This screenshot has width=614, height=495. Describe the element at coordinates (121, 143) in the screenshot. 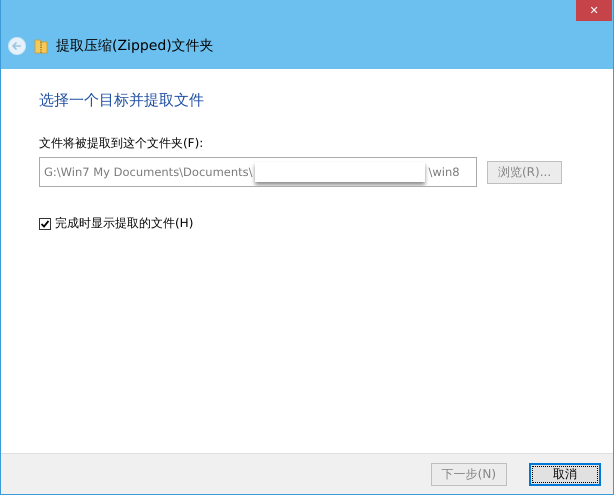

I see `field-label: 文件将被提取到这个文件夹(F):` at that location.